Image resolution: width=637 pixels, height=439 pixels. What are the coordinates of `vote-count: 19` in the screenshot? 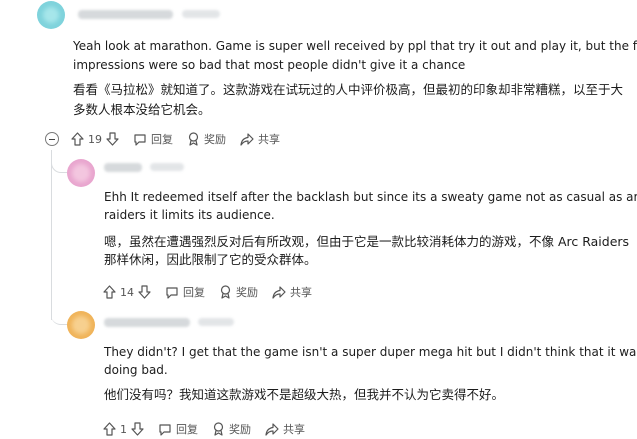 It's located at (95, 139).